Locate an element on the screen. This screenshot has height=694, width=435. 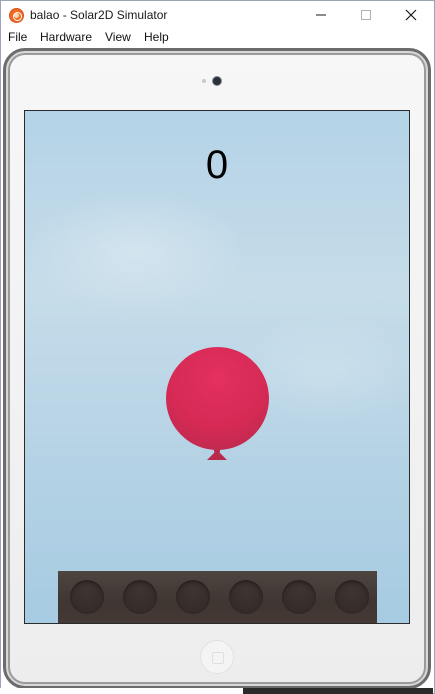
solar2d-app-icon is located at coordinates (16, 15).